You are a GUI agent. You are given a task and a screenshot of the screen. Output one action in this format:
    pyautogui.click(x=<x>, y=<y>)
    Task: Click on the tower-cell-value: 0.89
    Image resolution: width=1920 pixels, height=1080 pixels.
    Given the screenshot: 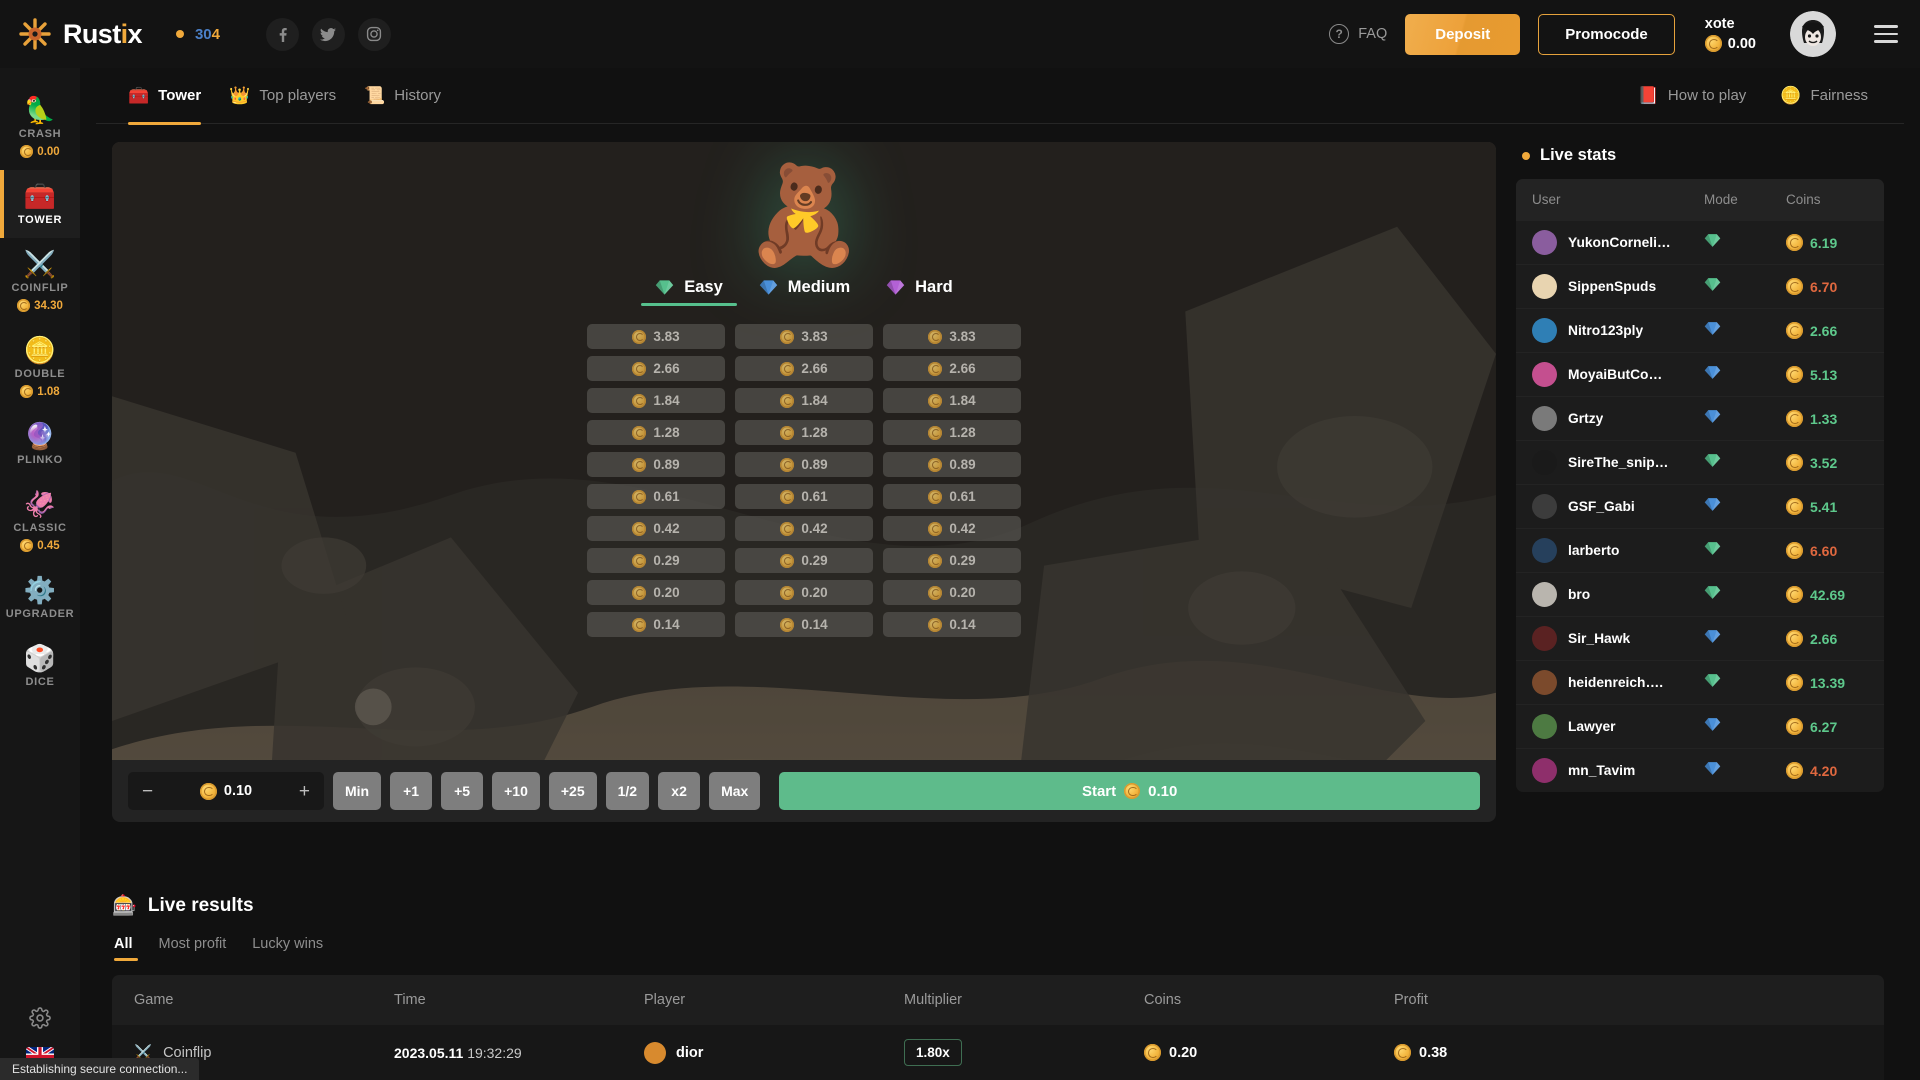 What is the action you would take?
    pyautogui.click(x=962, y=464)
    